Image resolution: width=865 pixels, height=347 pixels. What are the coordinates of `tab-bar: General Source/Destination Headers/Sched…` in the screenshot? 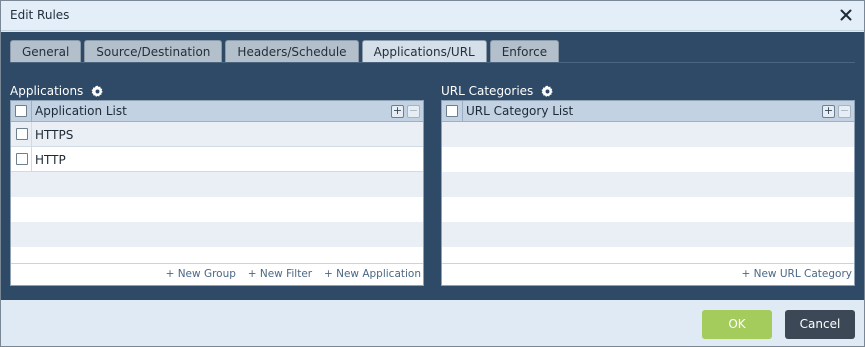 It's located at (285, 51).